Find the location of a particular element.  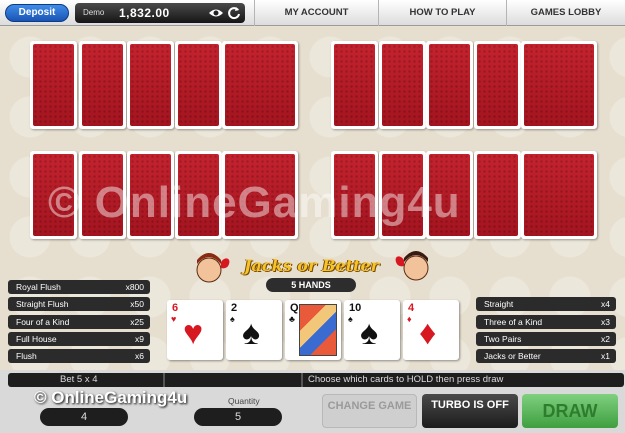

deposit-button: Deposit is located at coordinates (37, 13).